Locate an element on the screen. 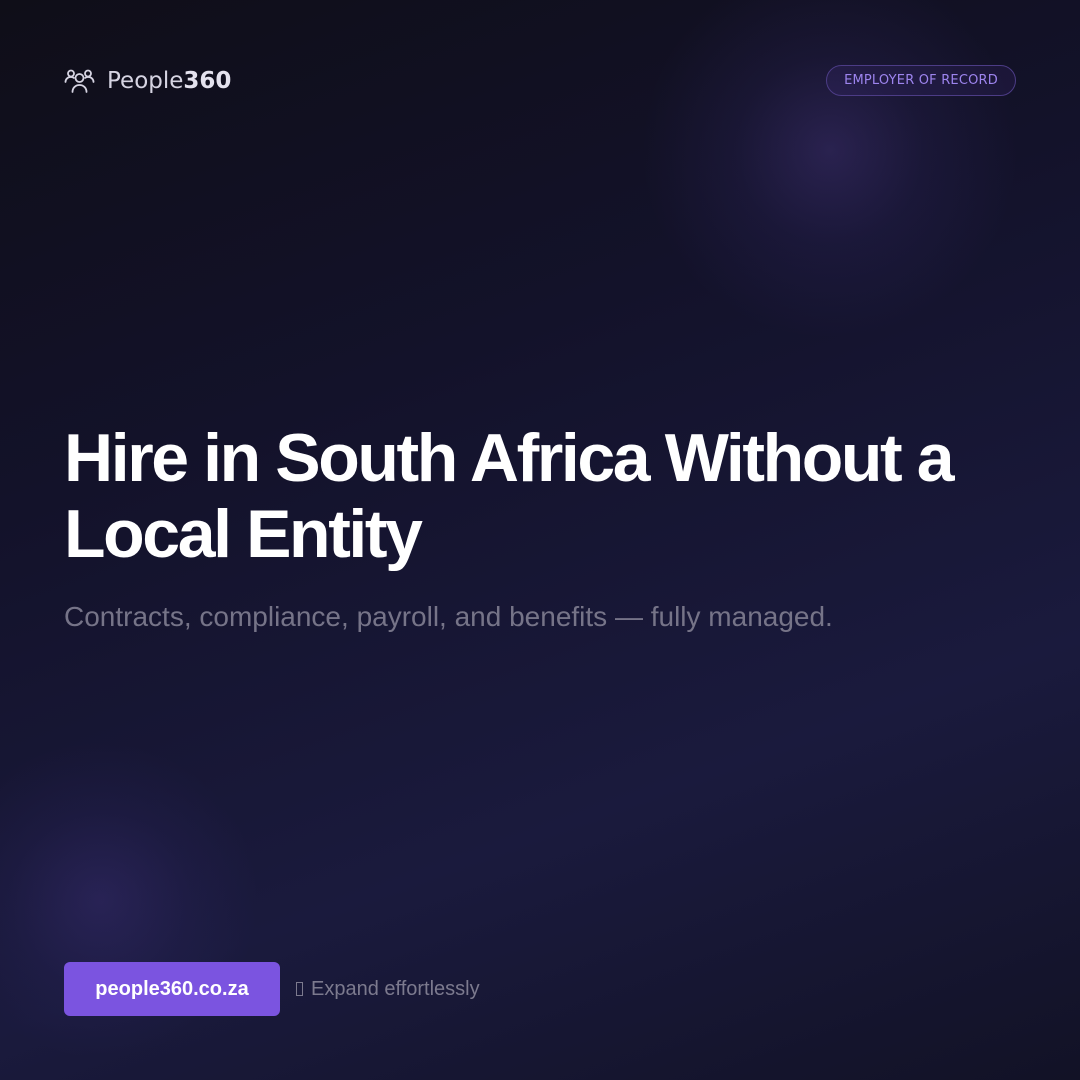 This screenshot has width=1080, height=1080. background-glow-top is located at coordinates (830, 170).